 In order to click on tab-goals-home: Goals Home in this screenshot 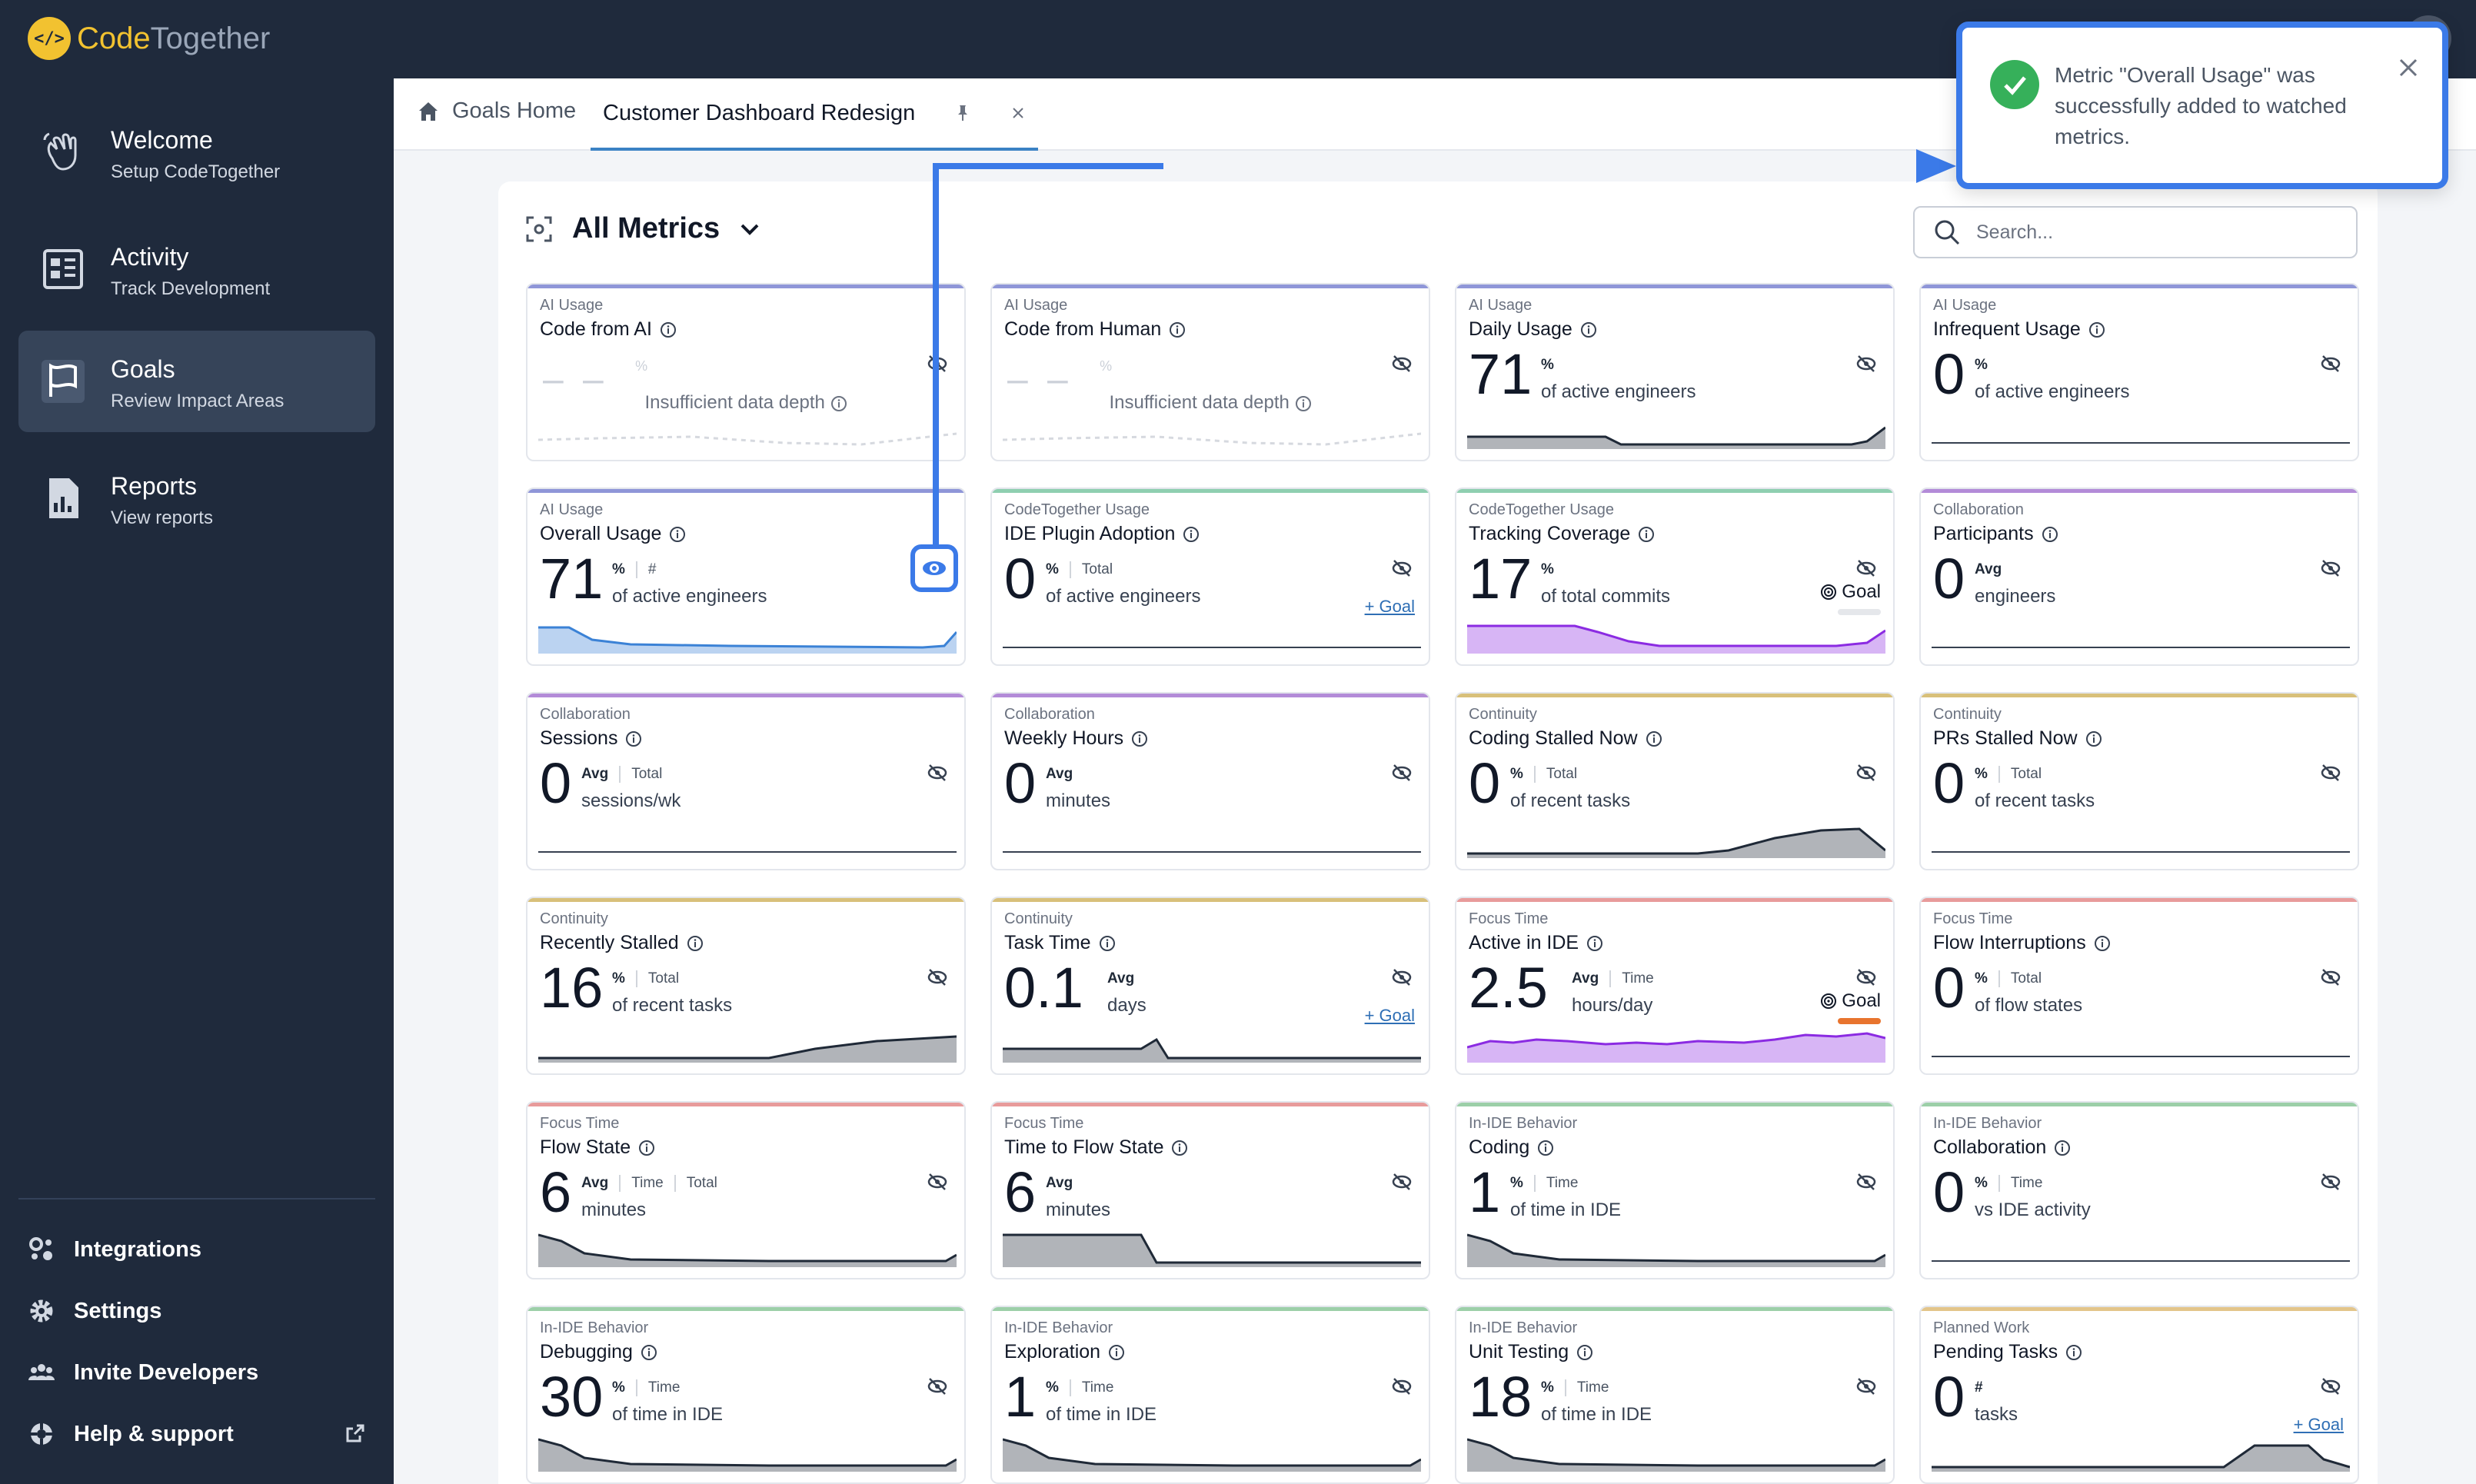, I will do `click(497, 111)`.